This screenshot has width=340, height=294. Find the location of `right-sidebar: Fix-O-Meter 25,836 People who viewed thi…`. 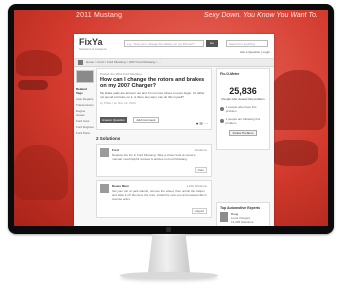

right-sidebar: Fix-O-Meter 25,836 People who viewed thi… is located at coordinates (243, 147).